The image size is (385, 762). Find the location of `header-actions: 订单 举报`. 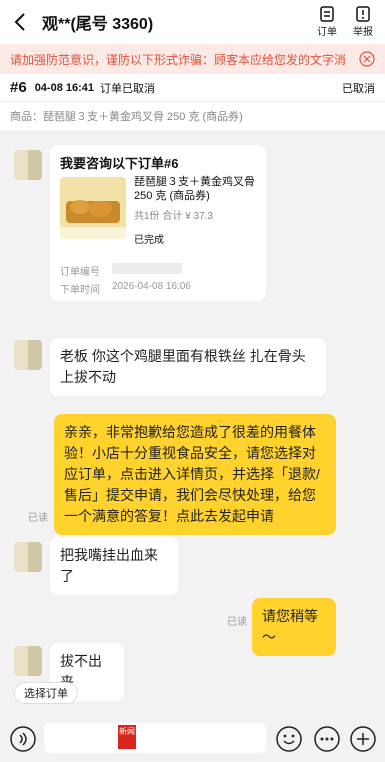

header-actions: 订单 举报 is located at coordinates (345, 22).